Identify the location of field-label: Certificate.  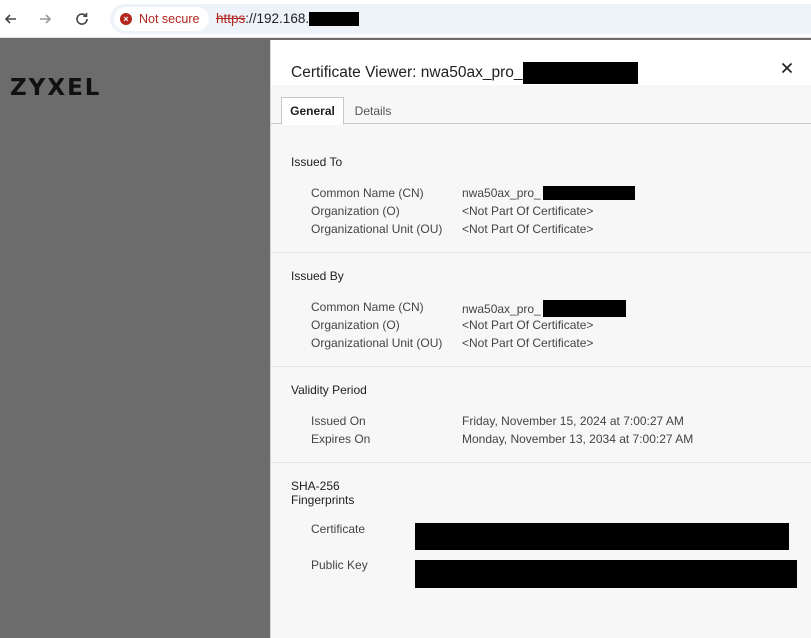
(338, 529).